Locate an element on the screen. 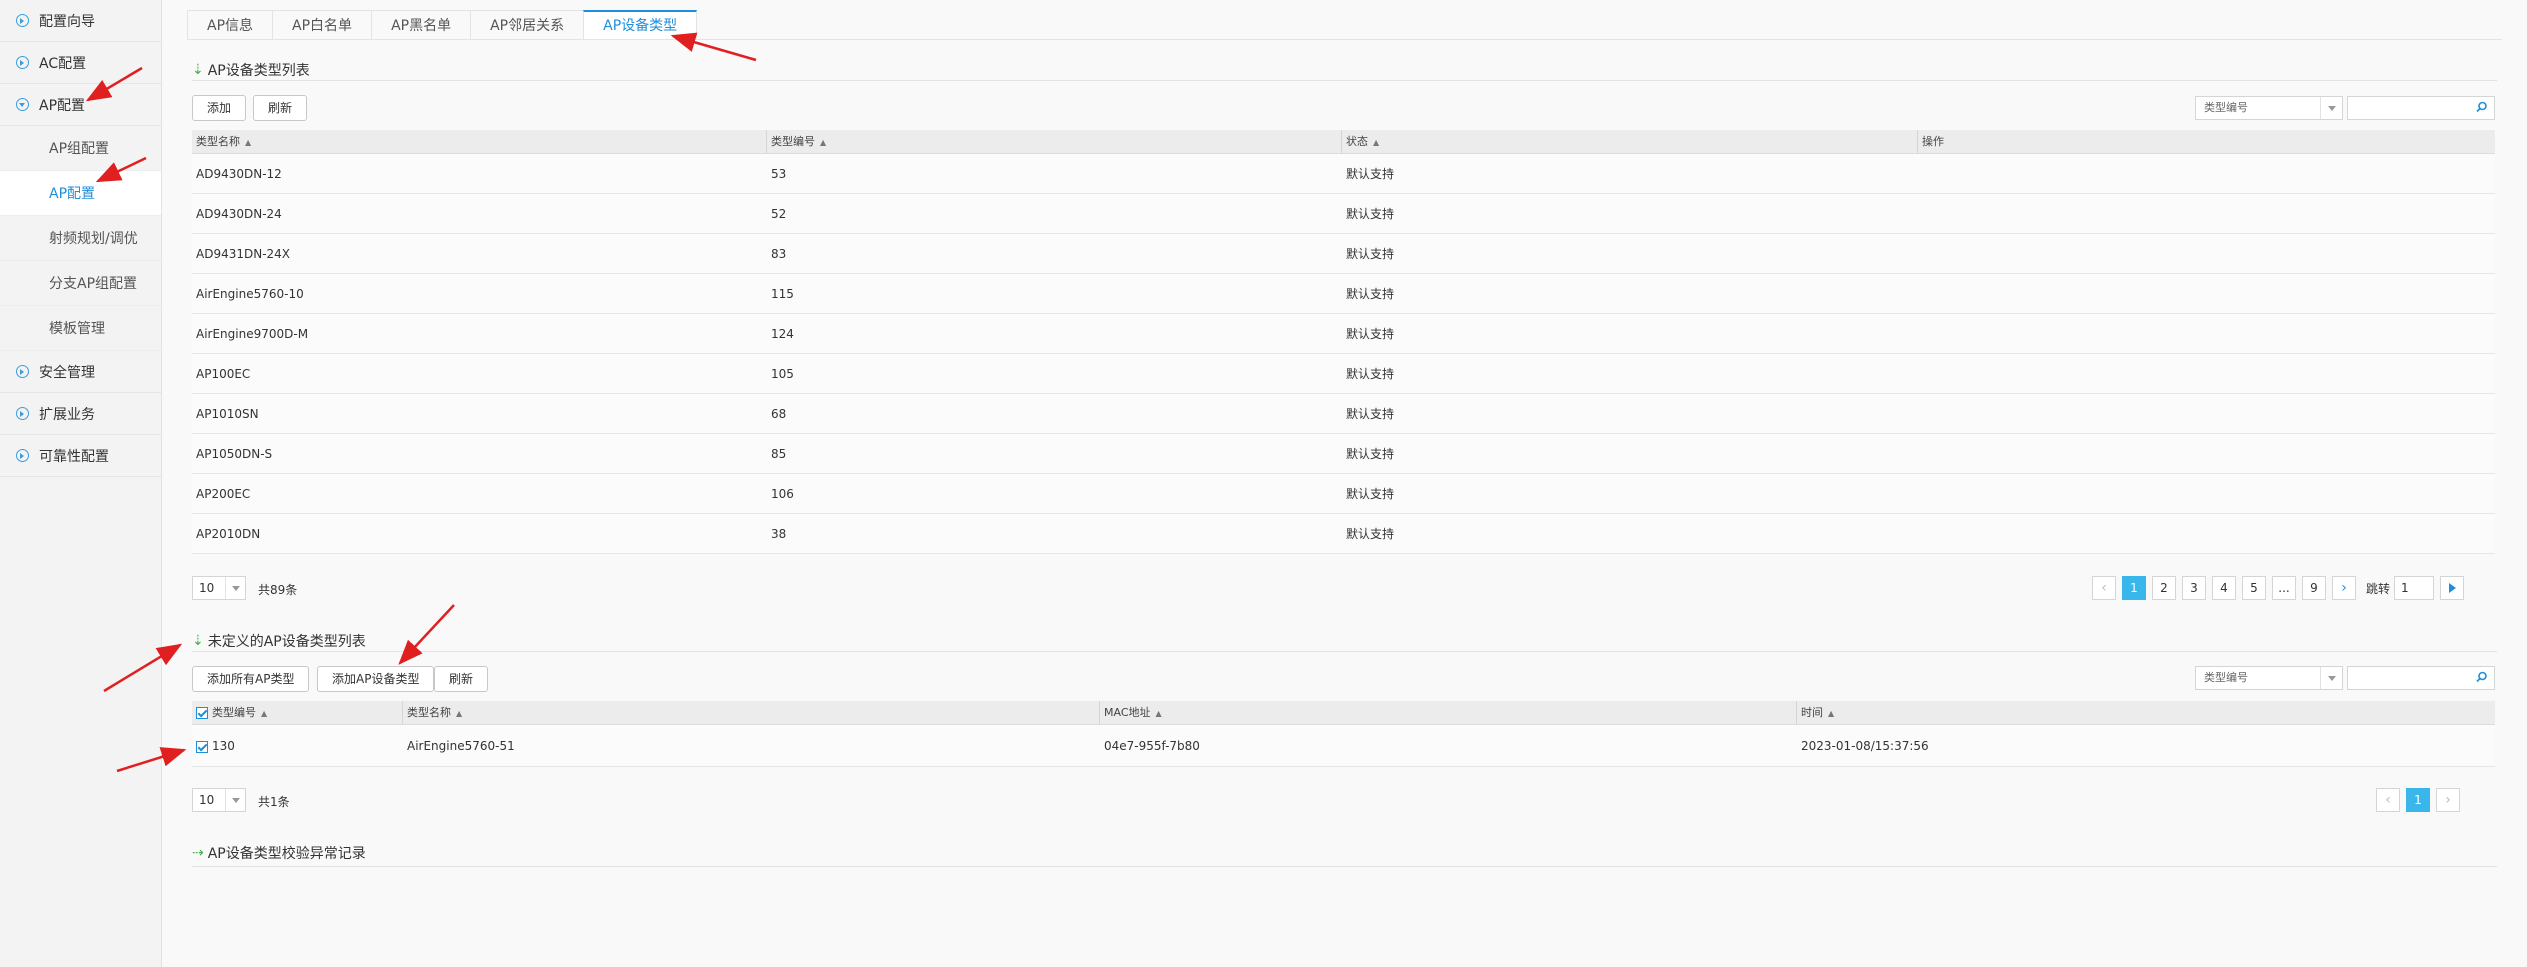 The image size is (2527, 967). column-header-status: 状态 ▲ is located at coordinates (1630, 141).